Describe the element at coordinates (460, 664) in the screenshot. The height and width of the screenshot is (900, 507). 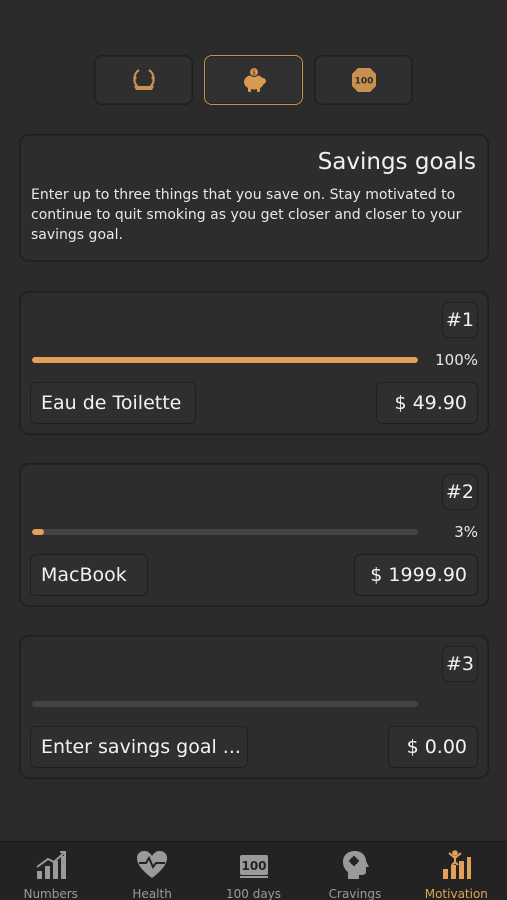
I see `goal-number-badge: #3` at that location.